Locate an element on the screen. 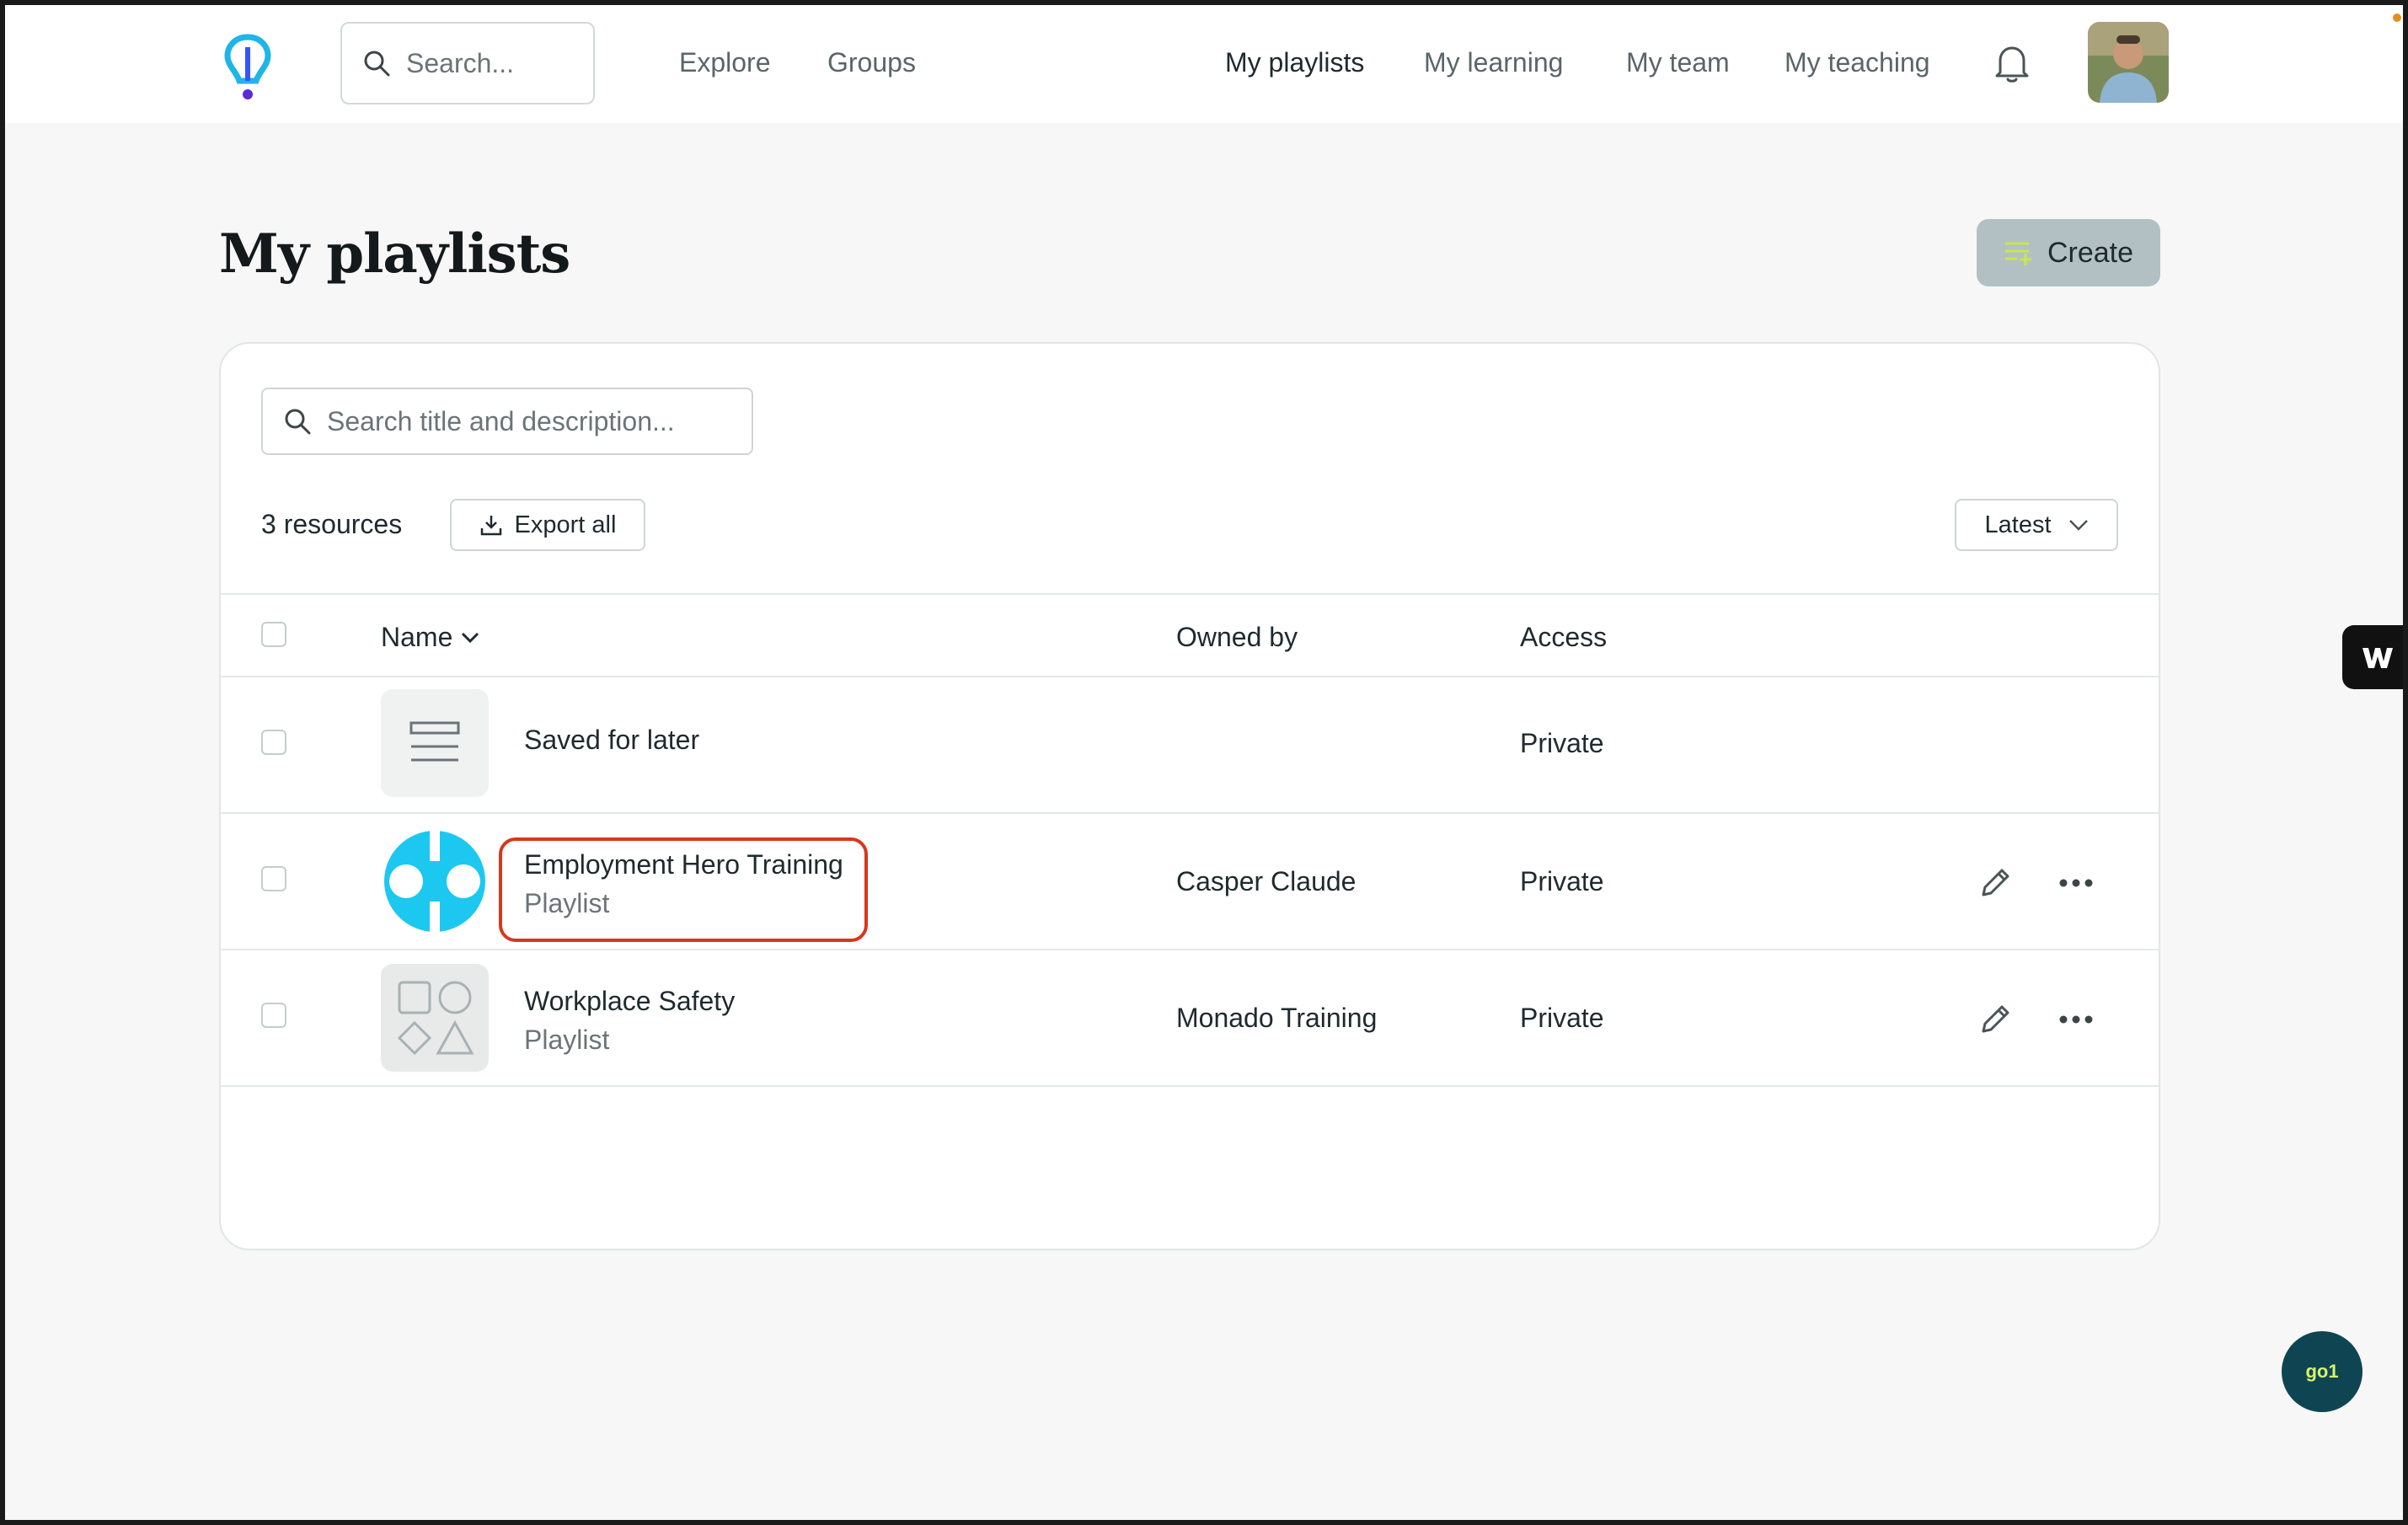 This screenshot has width=2408, height=1525. header-divider is located at coordinates (1190, 676).